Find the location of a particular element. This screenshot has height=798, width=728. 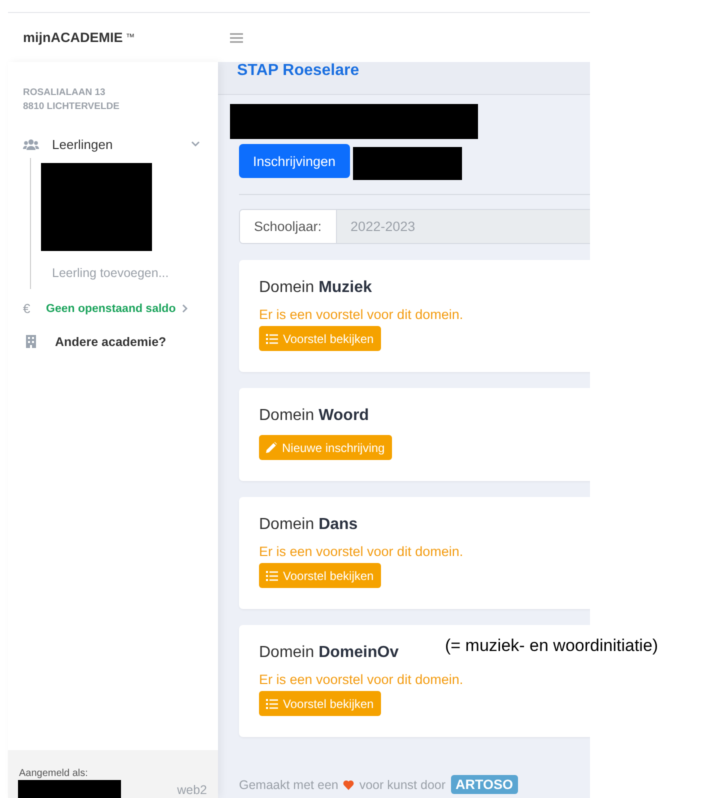

logged-in-label: Aangemeld als: is located at coordinates (53, 773).